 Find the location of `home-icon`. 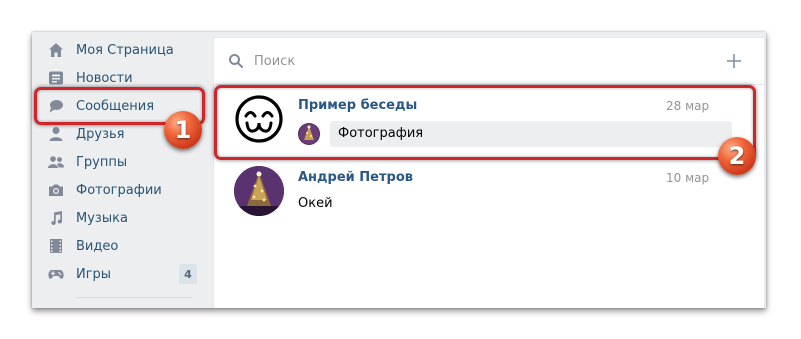

home-icon is located at coordinates (56, 50).